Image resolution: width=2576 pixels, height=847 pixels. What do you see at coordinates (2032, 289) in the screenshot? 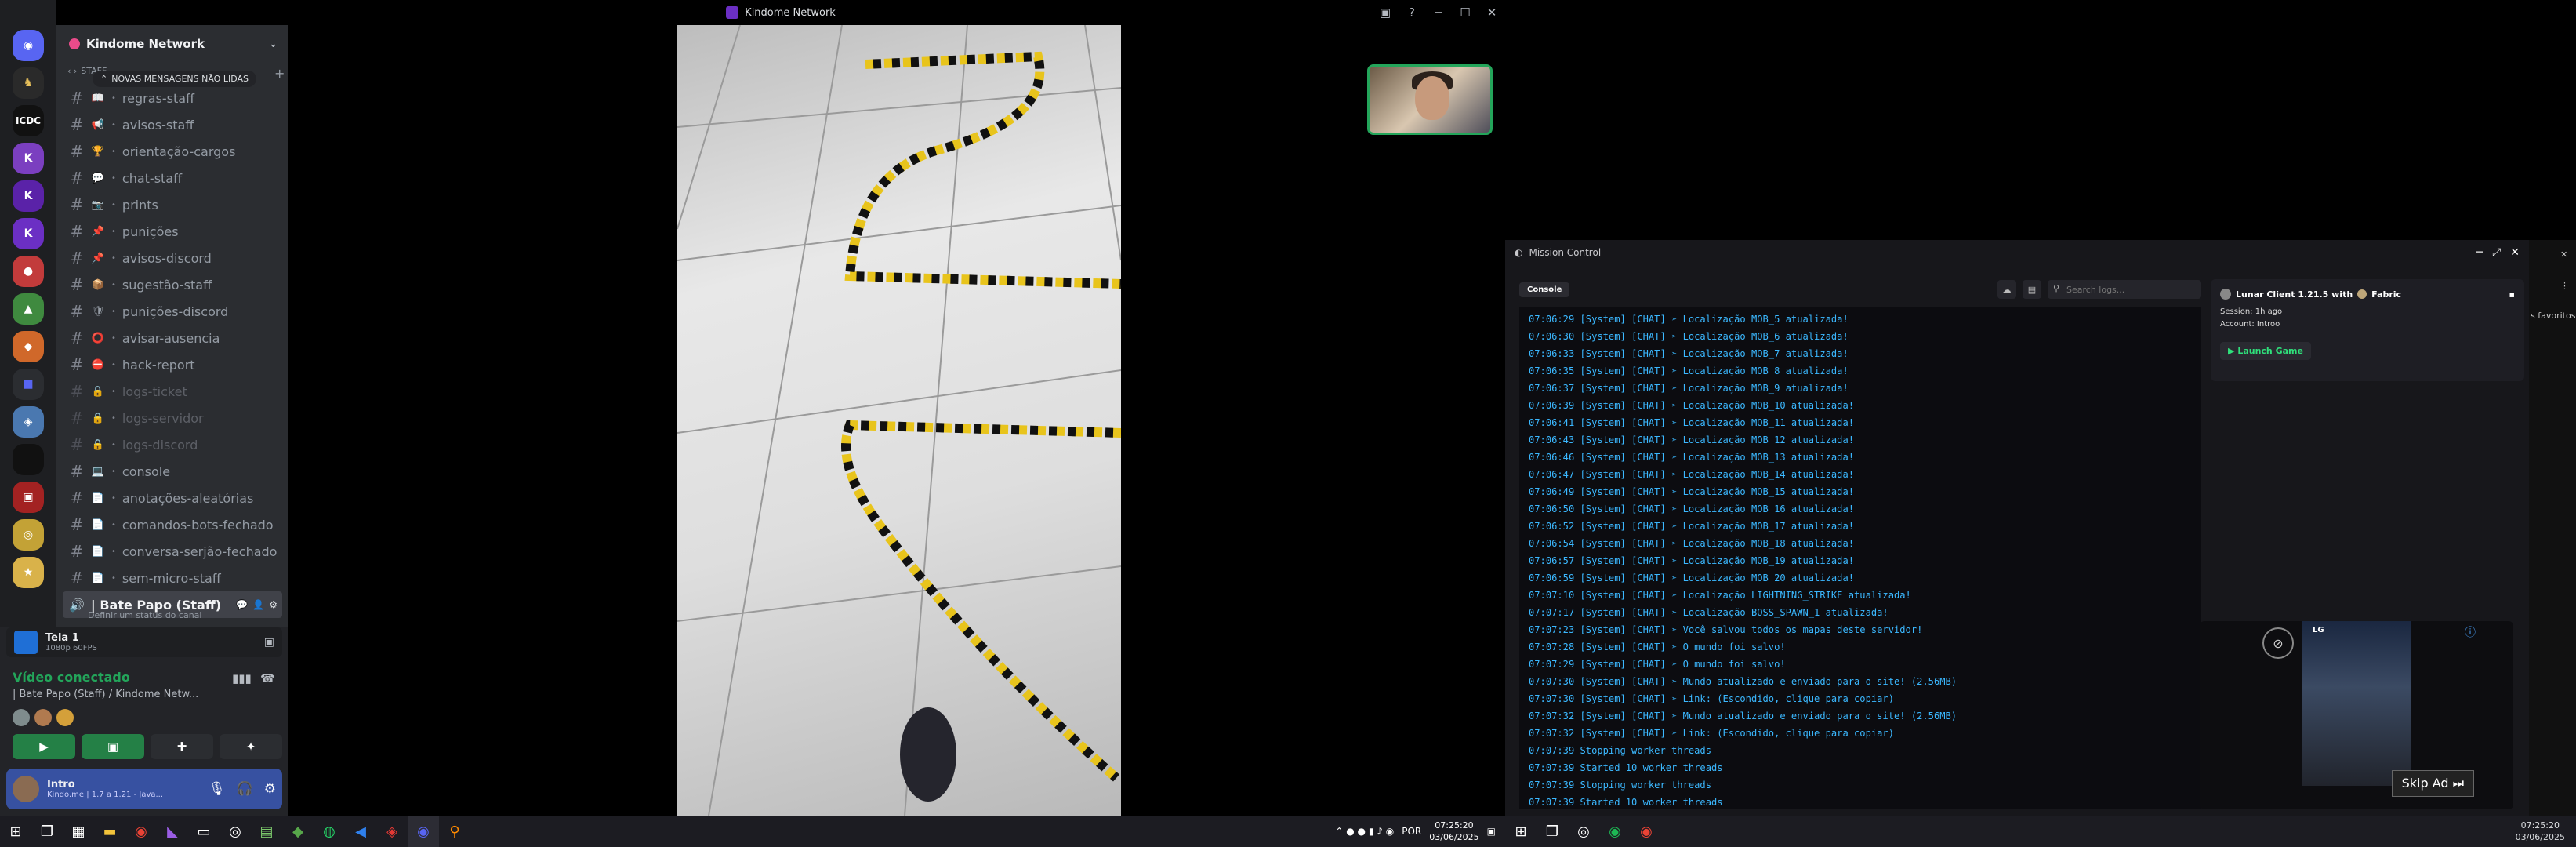
I see `folder-icon: ▤` at bounding box center [2032, 289].